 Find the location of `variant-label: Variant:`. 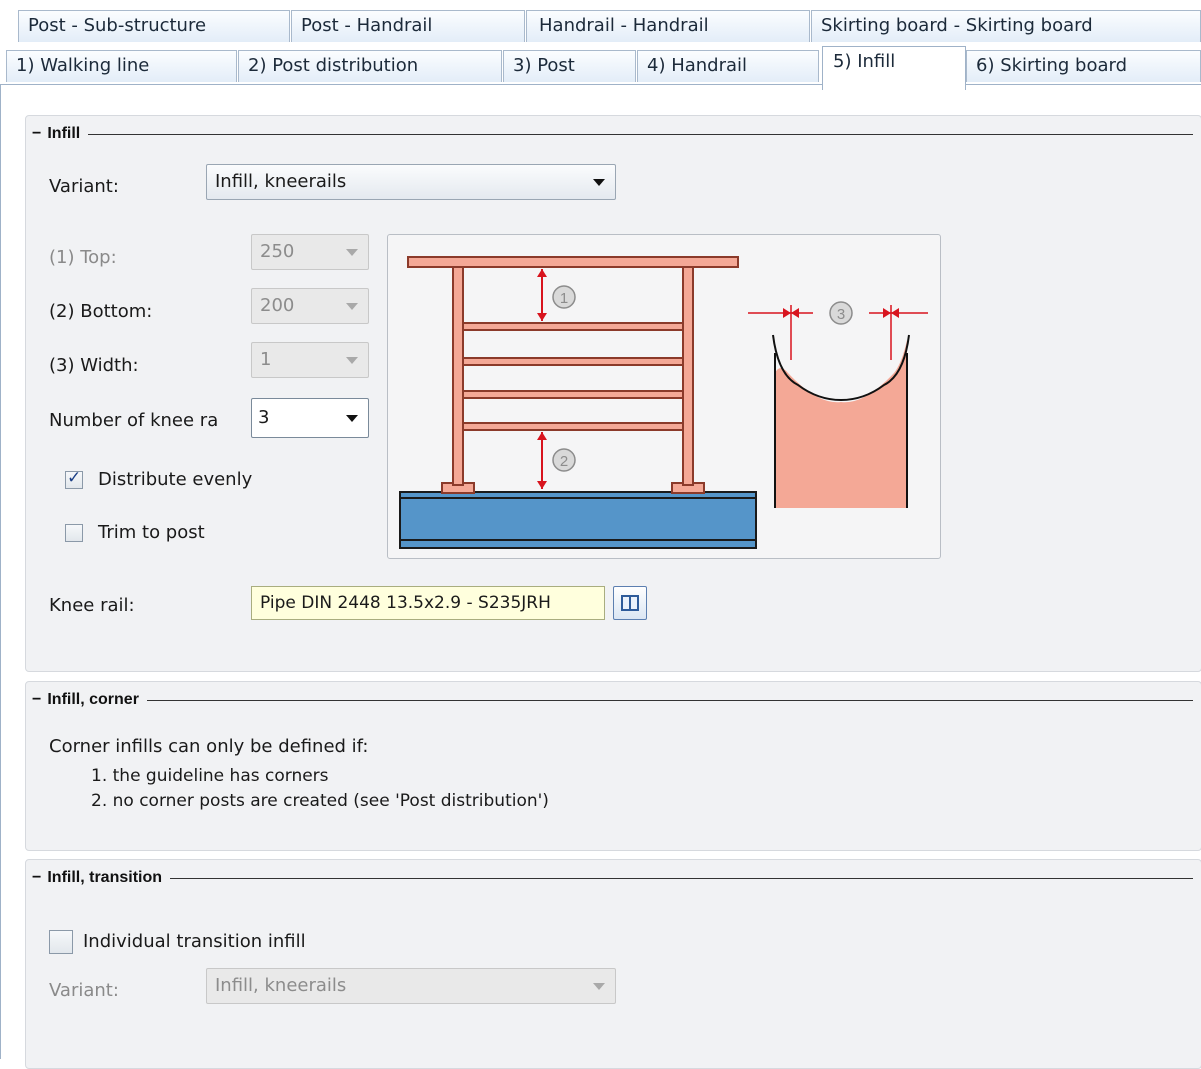

variant-label: Variant: is located at coordinates (84, 186).